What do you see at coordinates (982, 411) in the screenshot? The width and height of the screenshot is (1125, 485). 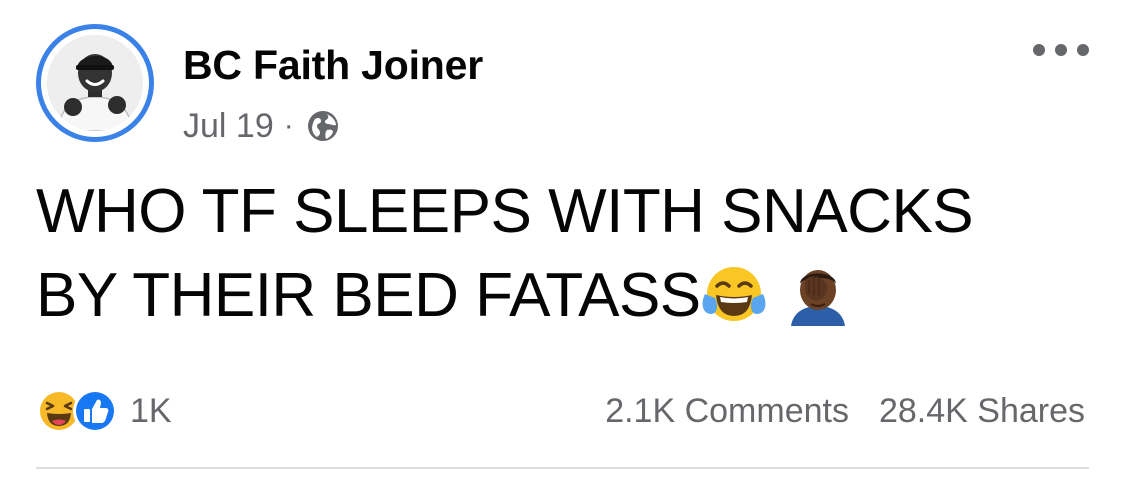 I see `shares-count-link: 28.4K Shares` at bounding box center [982, 411].